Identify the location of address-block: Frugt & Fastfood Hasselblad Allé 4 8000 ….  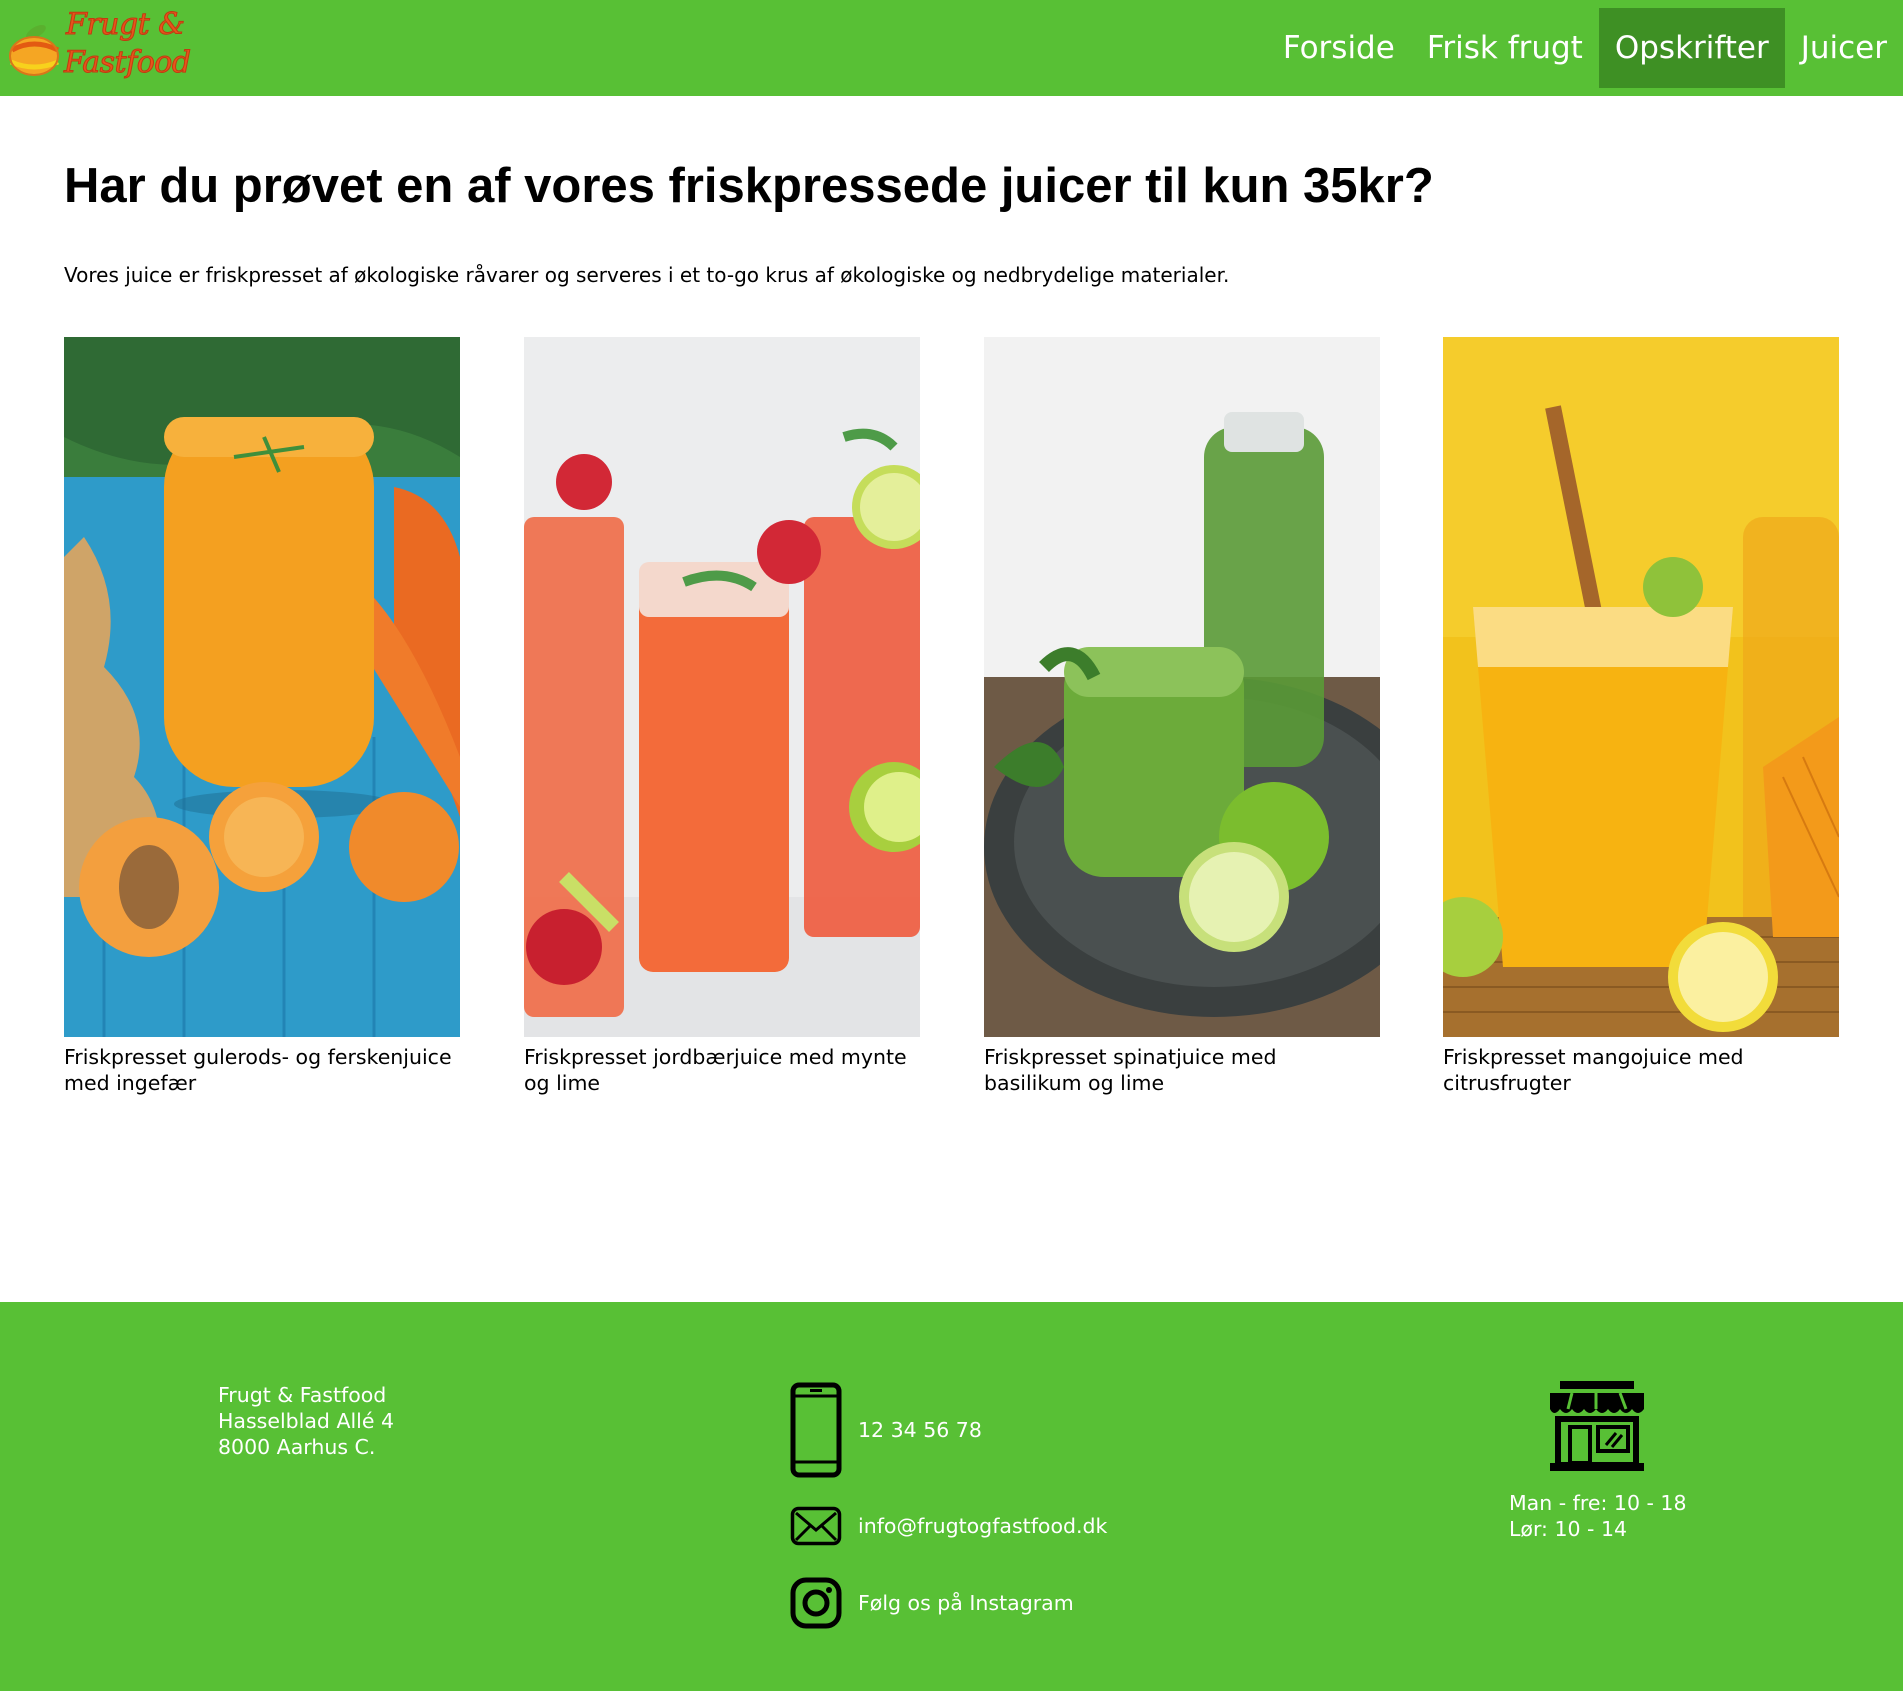
(306, 1421).